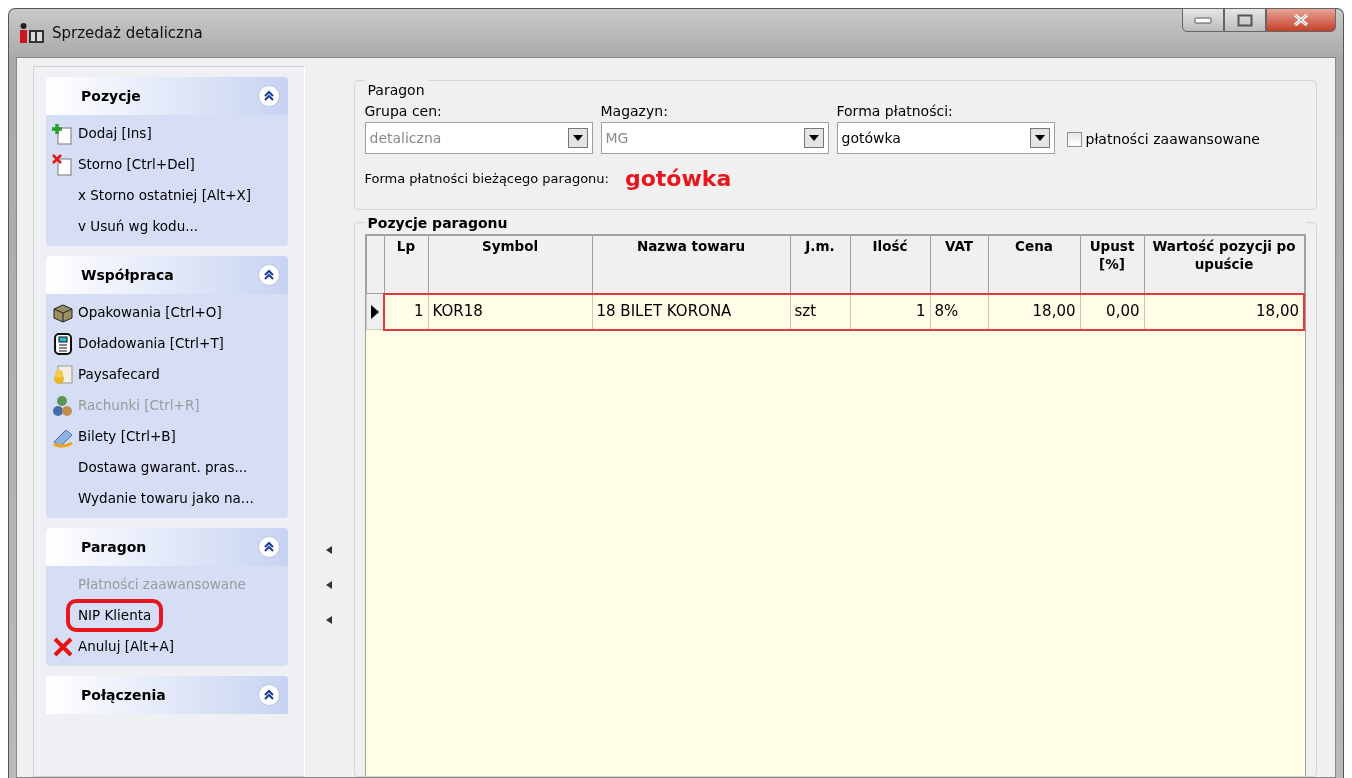 The image size is (1352, 778). I want to click on current-payment-label: Forma płatności bieżącego paragonu:, so click(486, 178).